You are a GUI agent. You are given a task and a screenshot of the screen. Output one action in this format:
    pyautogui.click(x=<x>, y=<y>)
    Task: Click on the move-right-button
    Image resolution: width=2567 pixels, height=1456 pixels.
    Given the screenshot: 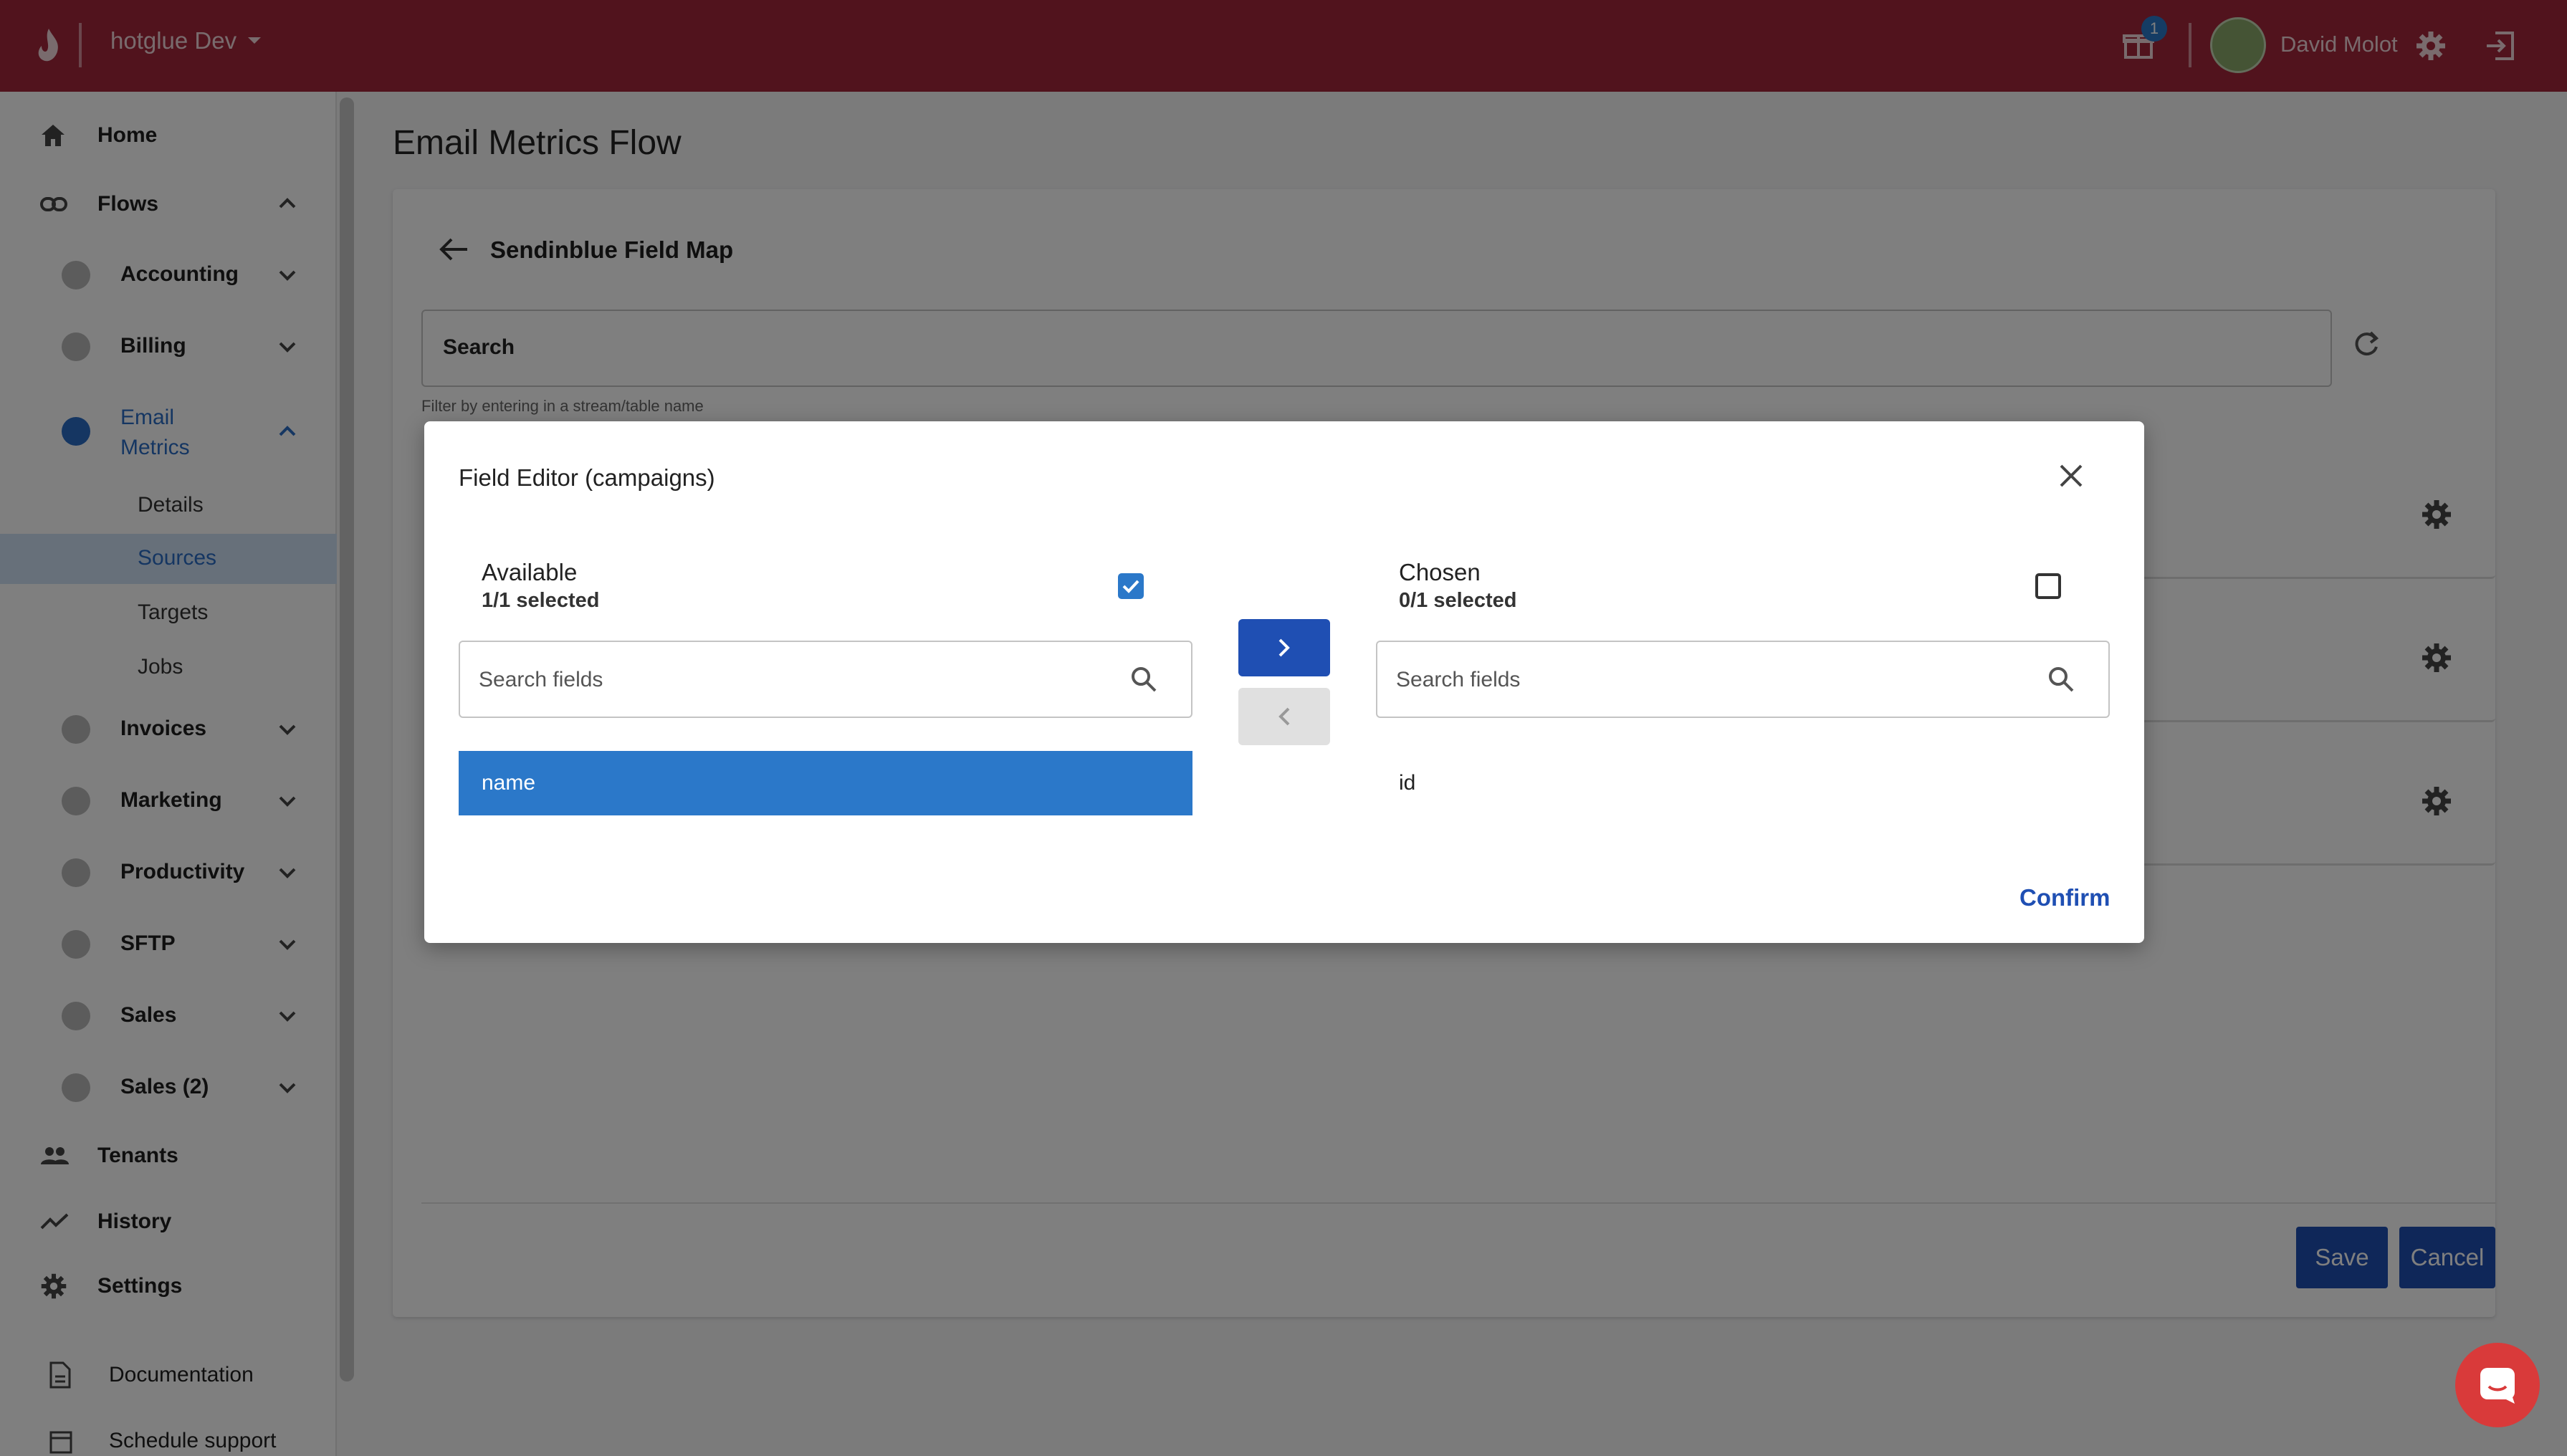 What is the action you would take?
    pyautogui.click(x=1284, y=647)
    